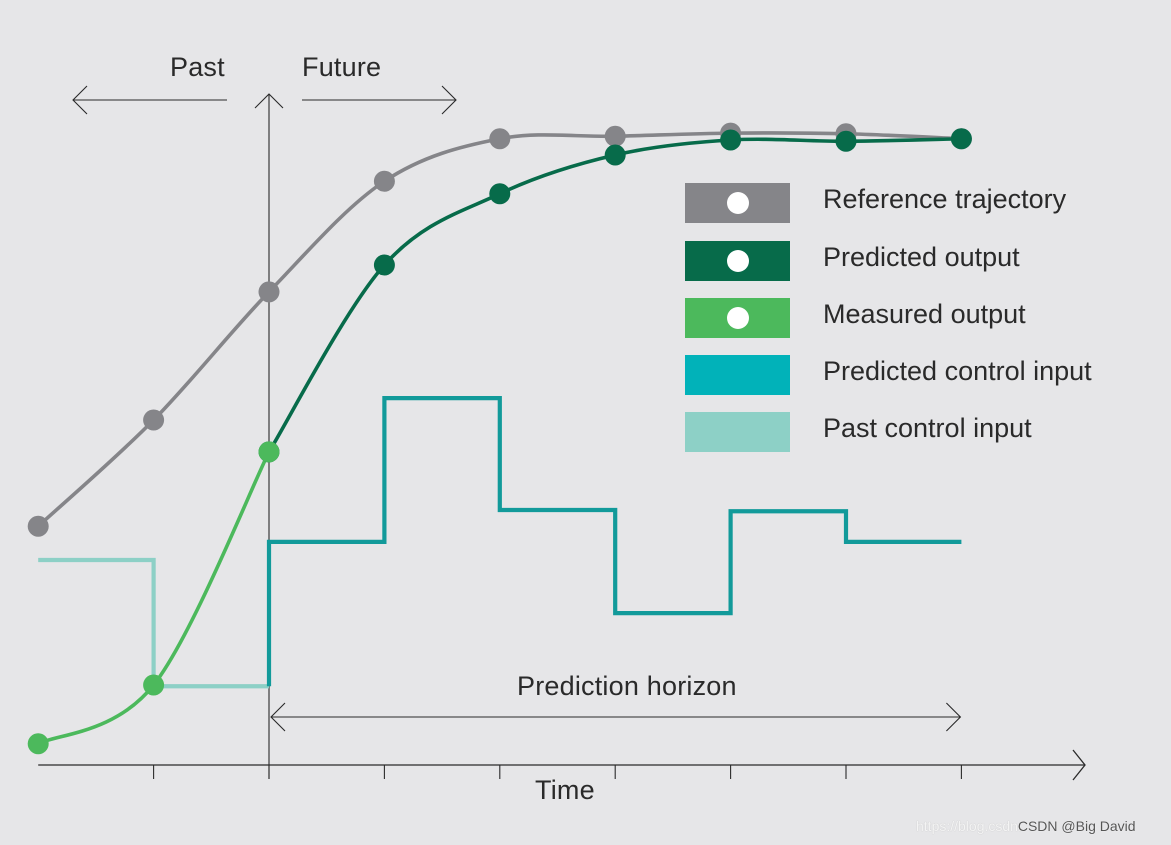 This screenshot has height=845, width=1171. I want to click on legend-item-reference-trajectory: Reference trajectory, so click(900, 203).